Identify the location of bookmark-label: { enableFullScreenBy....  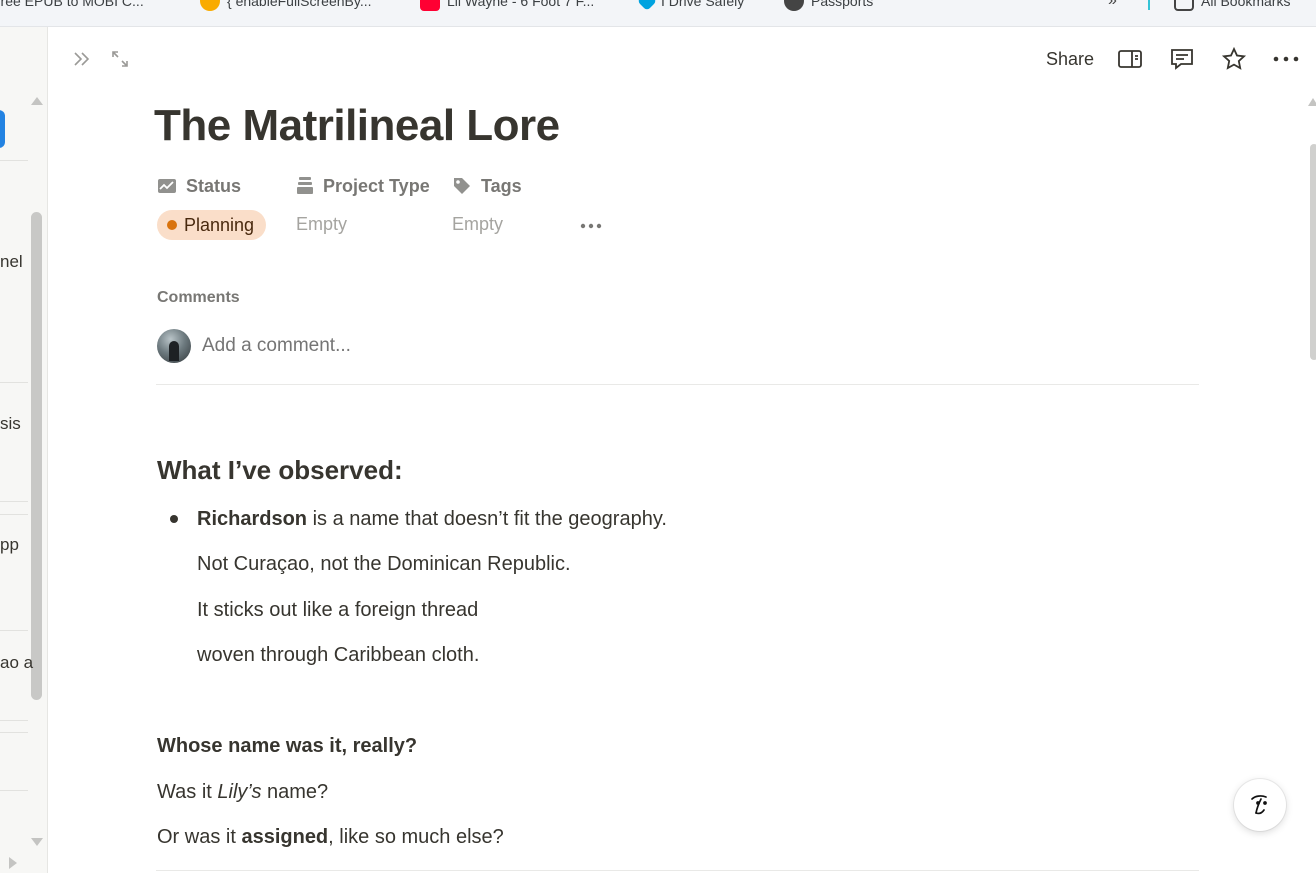
(299, 4).